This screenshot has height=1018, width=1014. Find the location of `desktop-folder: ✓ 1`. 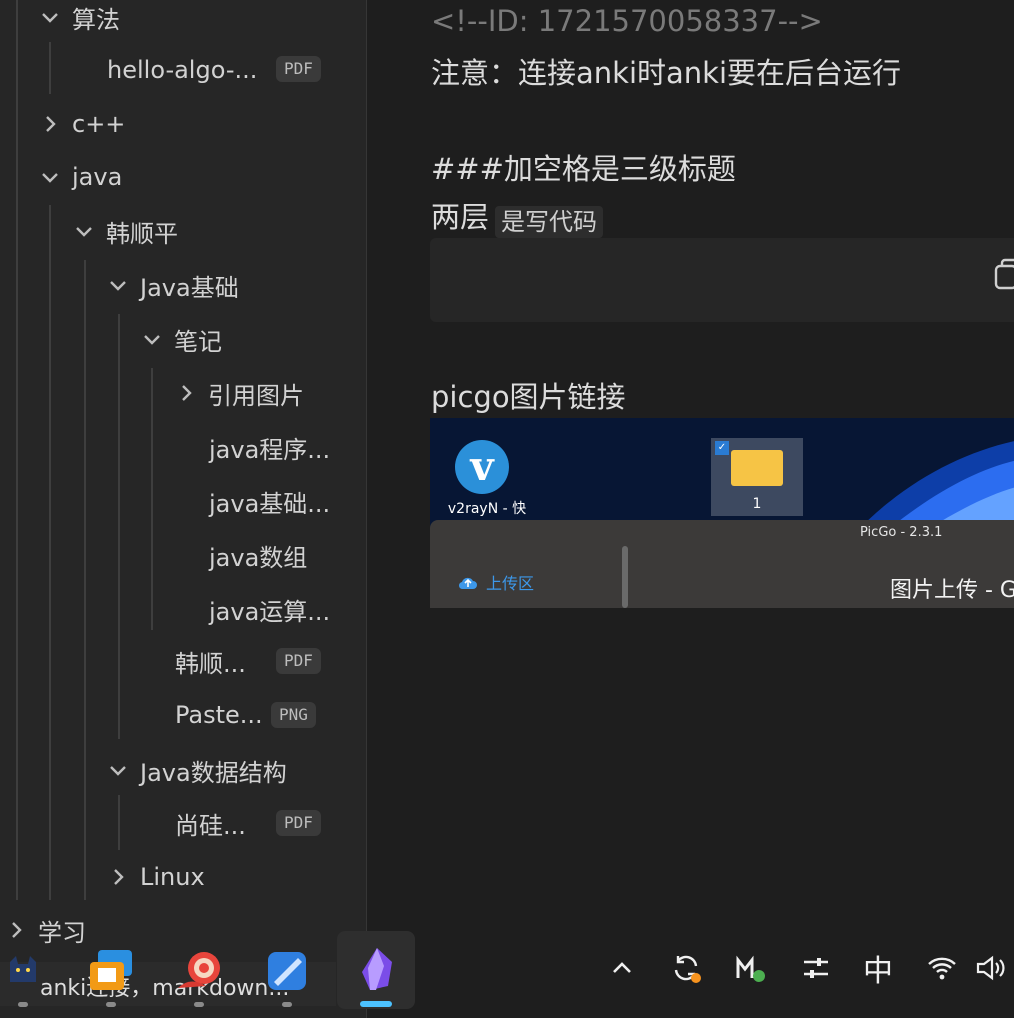

desktop-folder: ✓ 1 is located at coordinates (757, 477).